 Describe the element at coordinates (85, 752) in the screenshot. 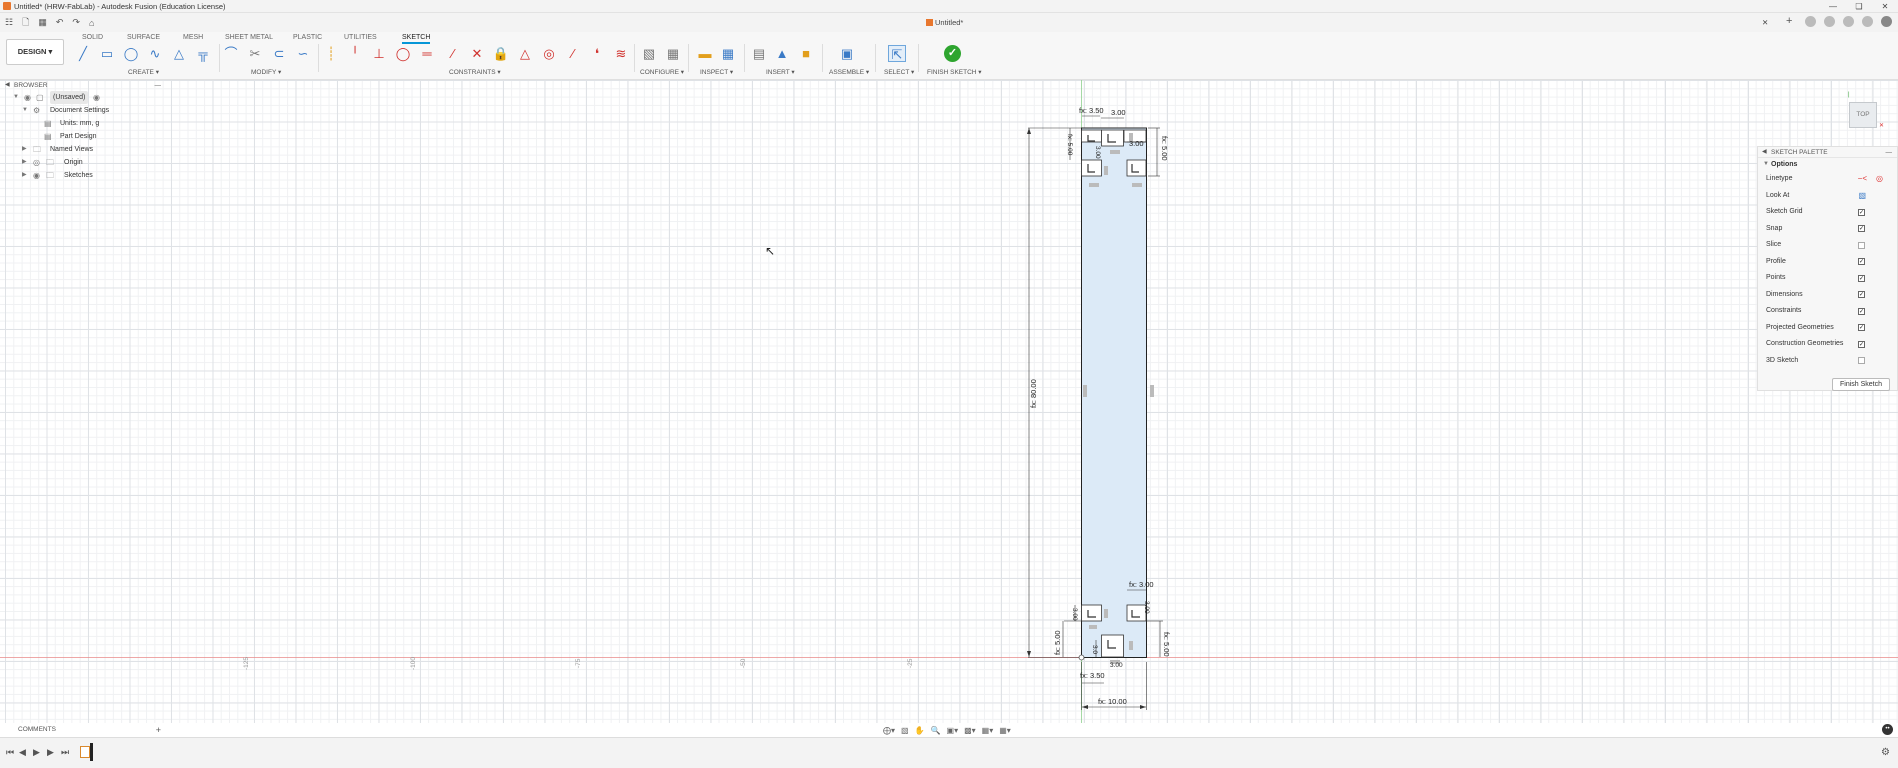

I see `timeline-sketch-feature` at that location.